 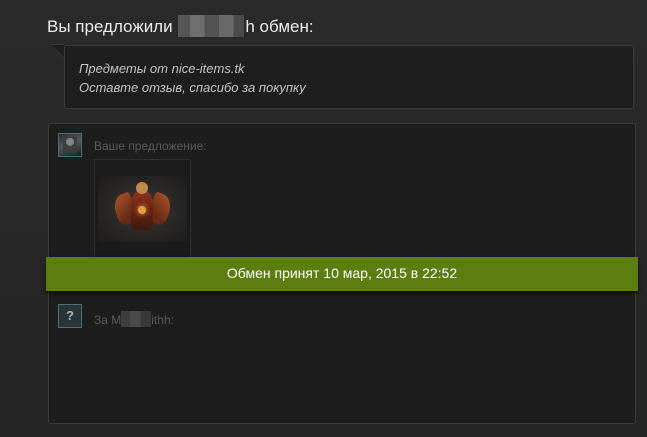 I want to click on partner-offer-label: За M ithh:, so click(x=134, y=319).